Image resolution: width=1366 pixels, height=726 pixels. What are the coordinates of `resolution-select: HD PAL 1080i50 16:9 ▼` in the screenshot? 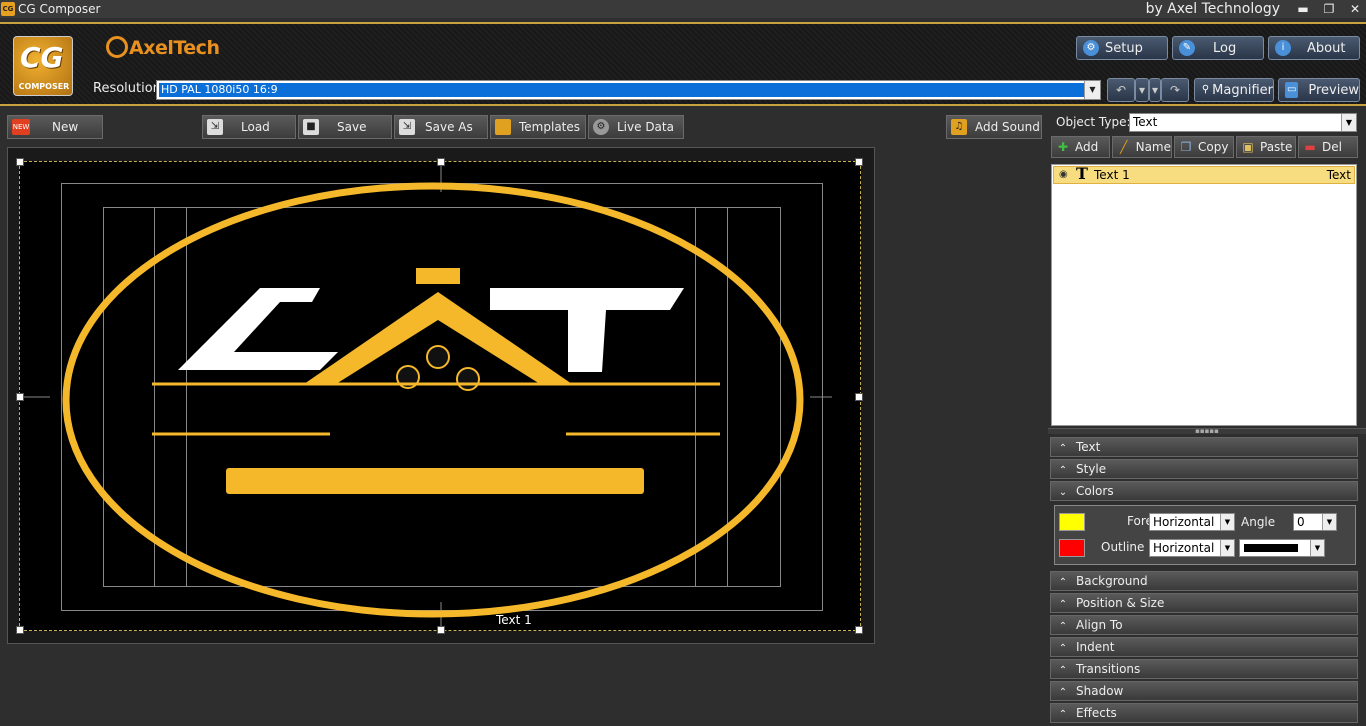 It's located at (628, 90).